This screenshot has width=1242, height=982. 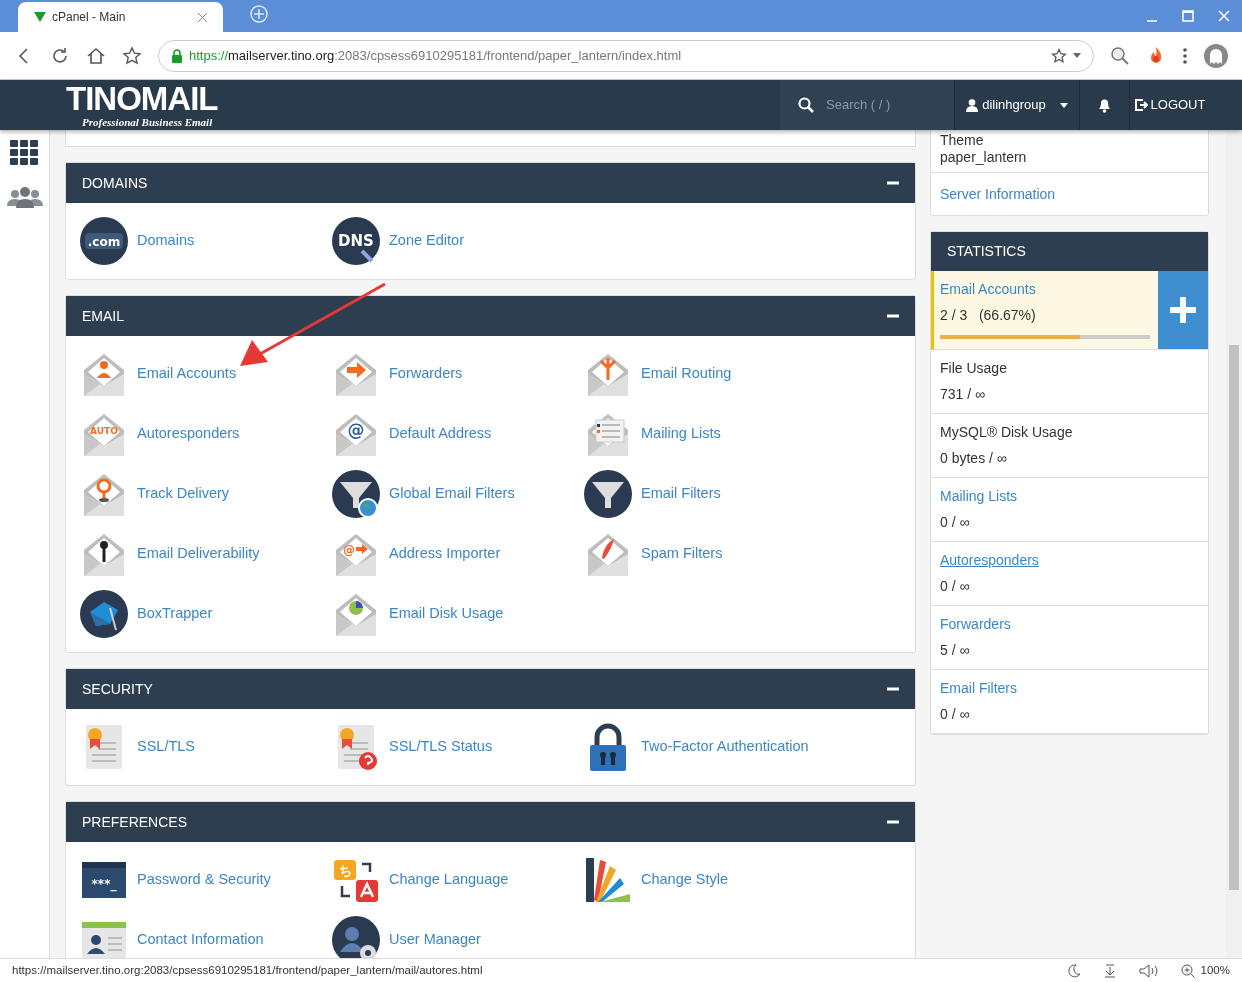 I want to click on server-info-link: Server Information, so click(x=998, y=194).